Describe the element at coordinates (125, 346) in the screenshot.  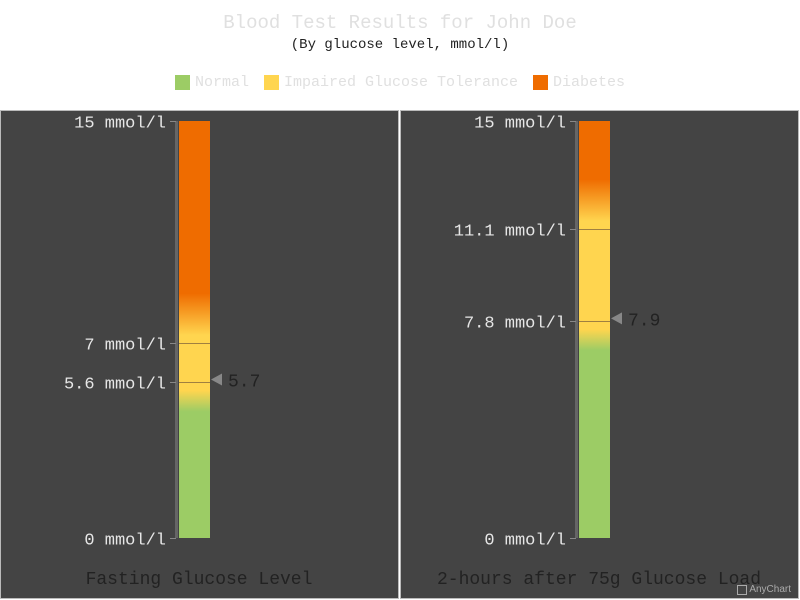
I see `tick-label: 7 mmol/l` at that location.